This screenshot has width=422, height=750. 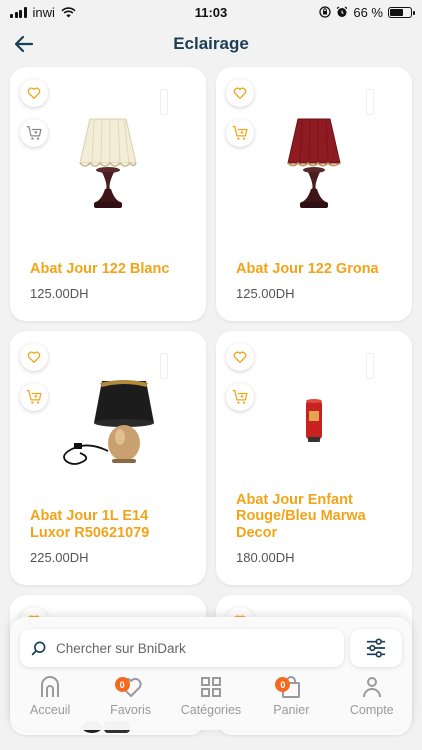 What do you see at coordinates (108, 422) in the screenshot?
I see `lamp-black-shade-icon` at bounding box center [108, 422].